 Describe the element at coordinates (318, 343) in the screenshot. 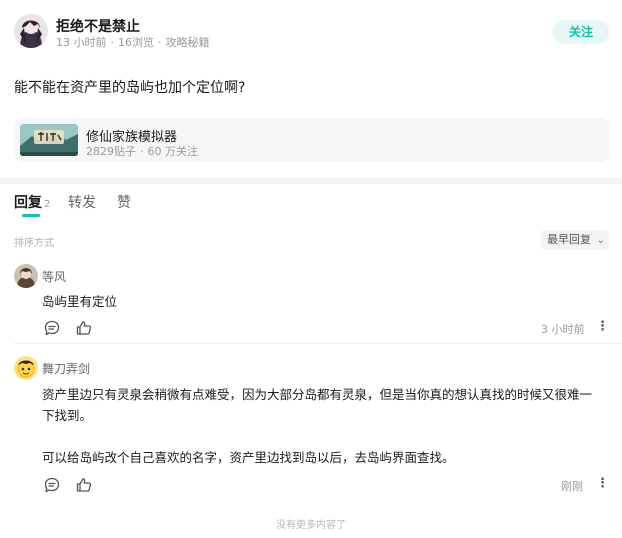

I see `comment-divider` at that location.